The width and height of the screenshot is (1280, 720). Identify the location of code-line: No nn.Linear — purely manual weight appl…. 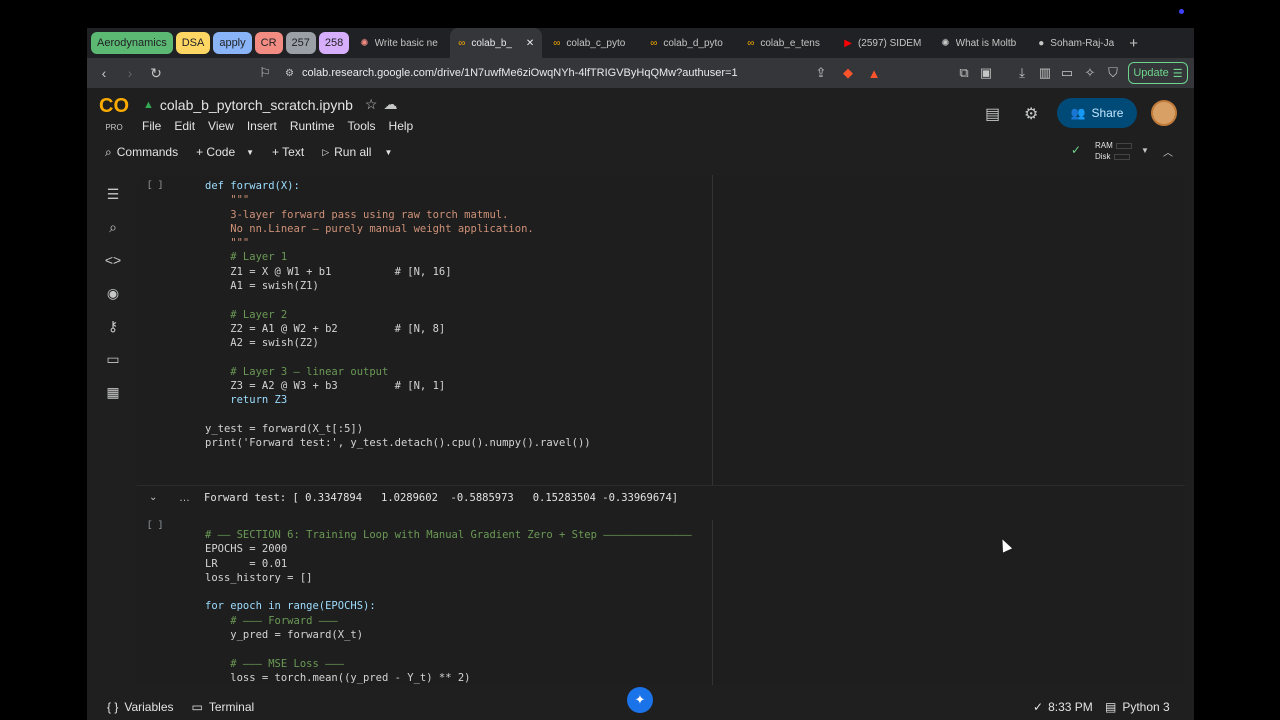
(369, 228).